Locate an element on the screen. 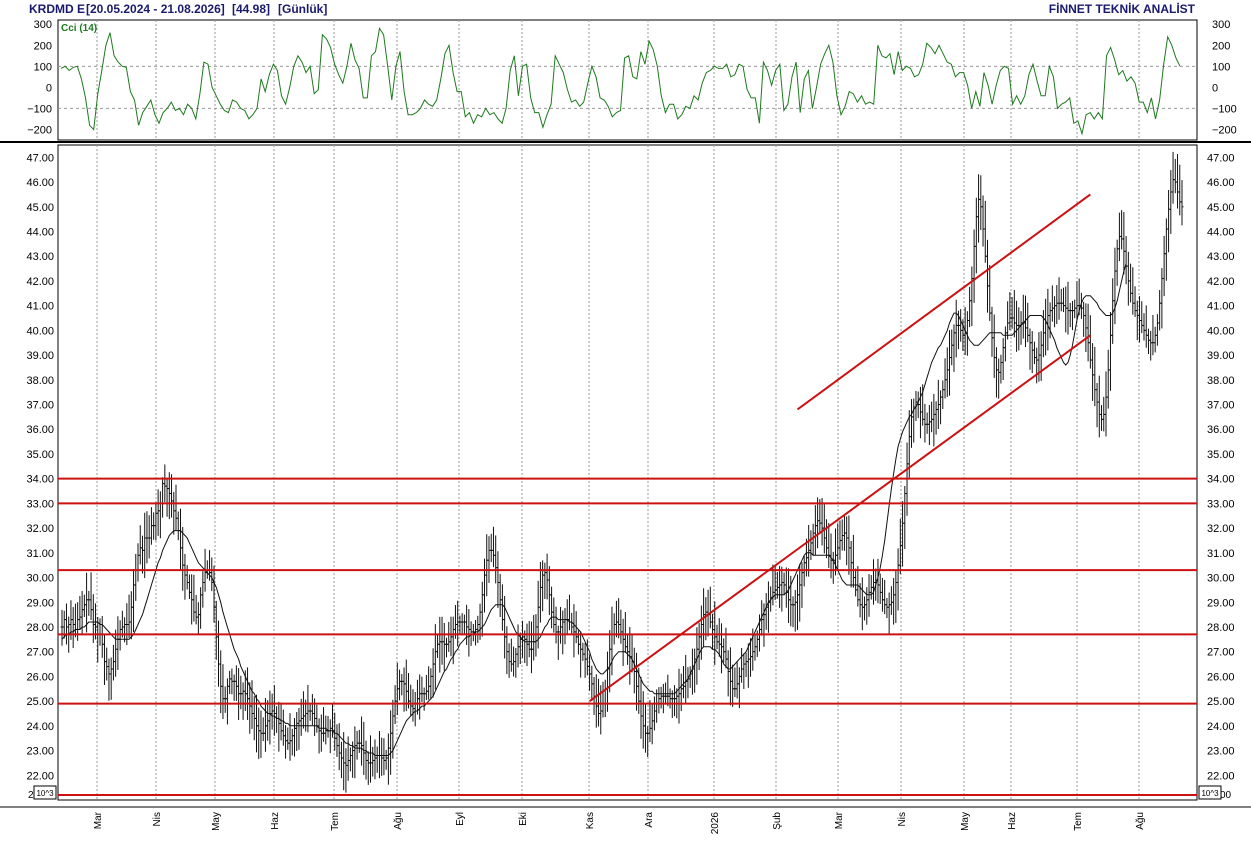  price-y-tick-left: 44.00 is located at coordinates (40, 233).